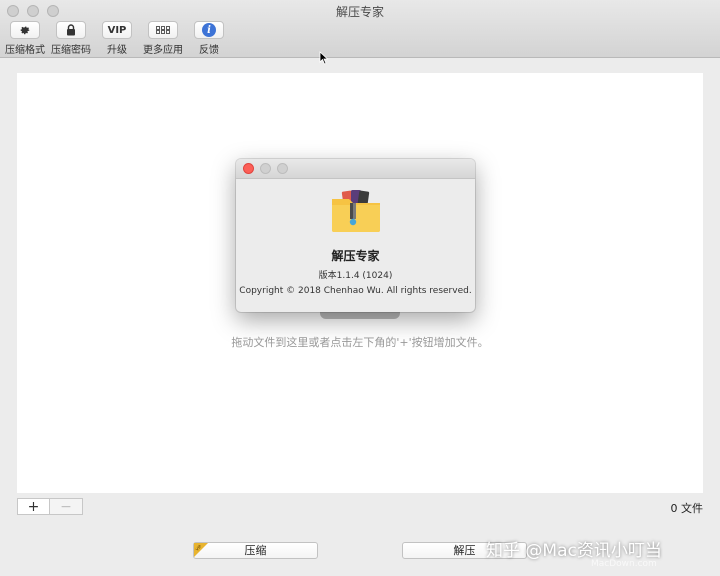 The height and width of the screenshot is (576, 720). I want to click on info-icon: i, so click(209, 30).